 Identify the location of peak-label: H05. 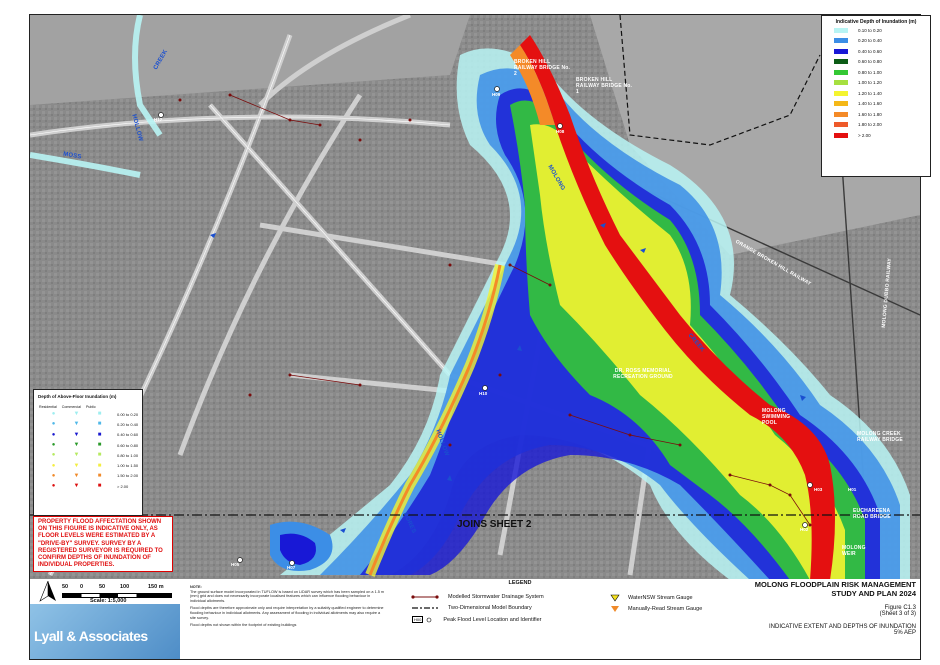
(235, 564).